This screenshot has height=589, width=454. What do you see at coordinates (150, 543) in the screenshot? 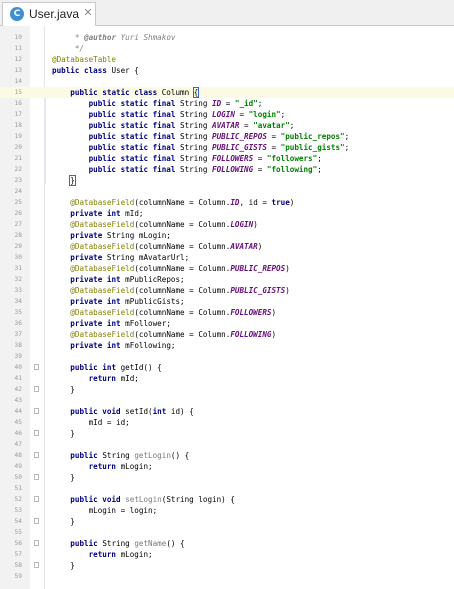
I see `code-token: getName` at bounding box center [150, 543].